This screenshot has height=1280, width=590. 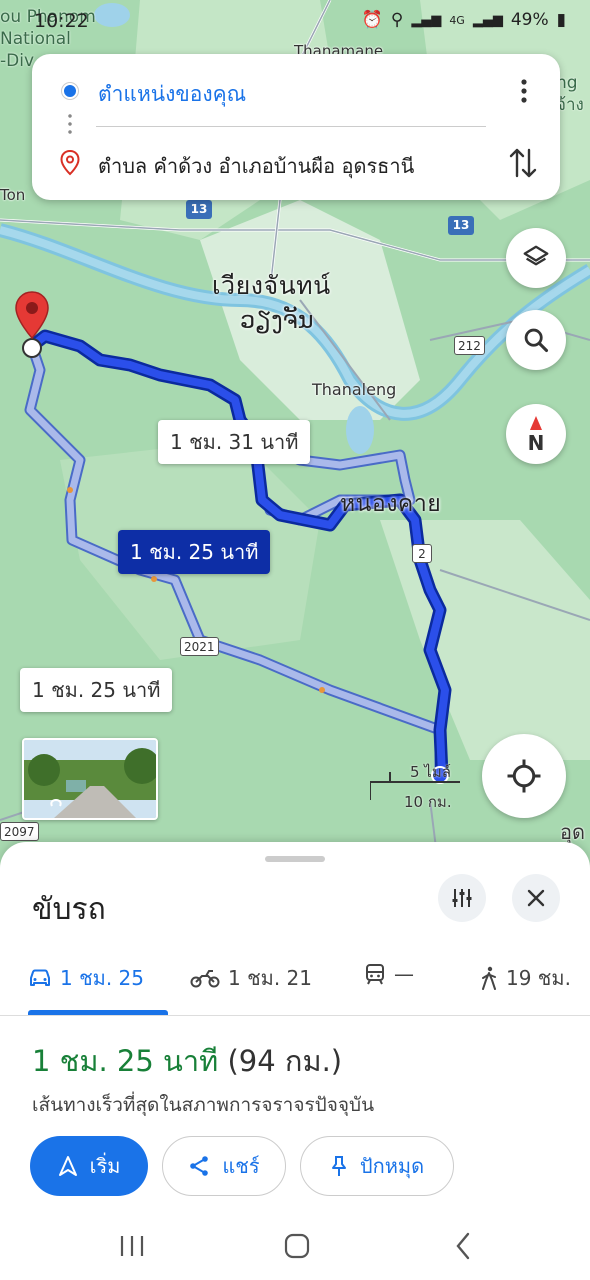 What do you see at coordinates (70, 91) in the screenshot?
I see `origin-dot-icon` at bounding box center [70, 91].